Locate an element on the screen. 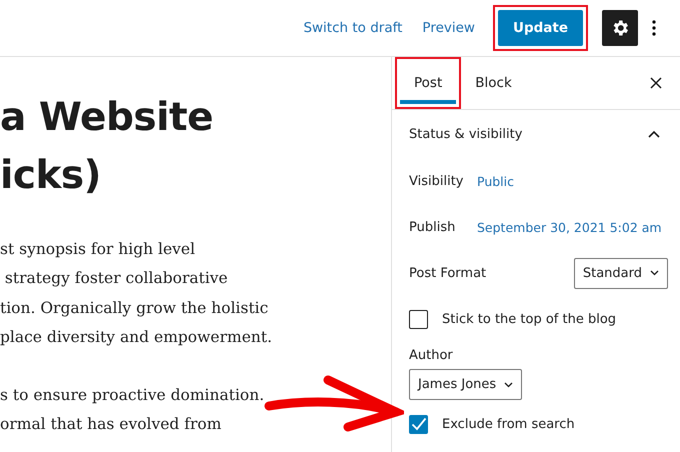 Image resolution: width=680 pixels, height=452 pixels. checkbox-label: Stick to the top of the blog is located at coordinates (529, 319).